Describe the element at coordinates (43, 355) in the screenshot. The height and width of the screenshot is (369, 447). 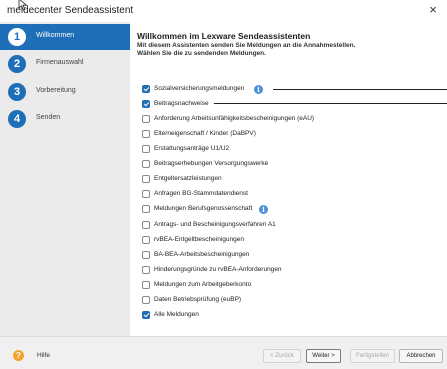
I see `help-link: Hilfe` at that location.